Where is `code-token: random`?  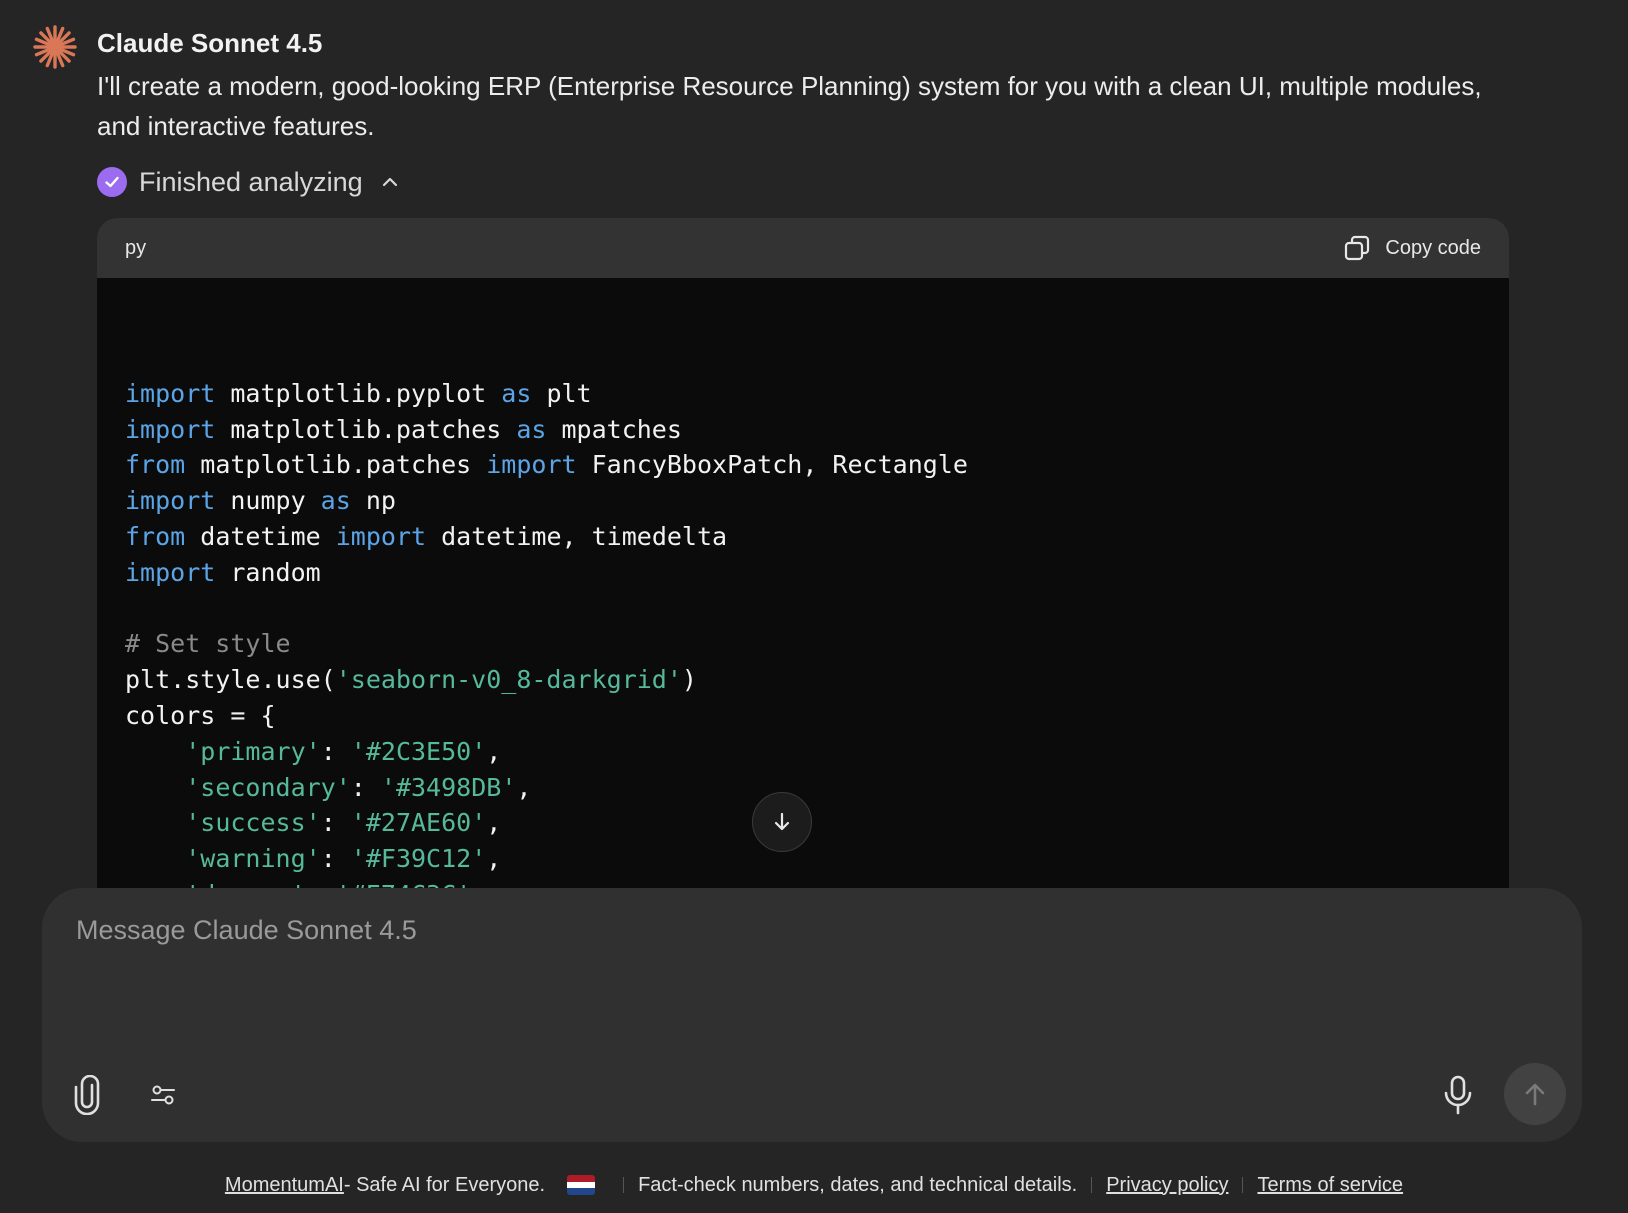
code-token: random is located at coordinates (268, 572).